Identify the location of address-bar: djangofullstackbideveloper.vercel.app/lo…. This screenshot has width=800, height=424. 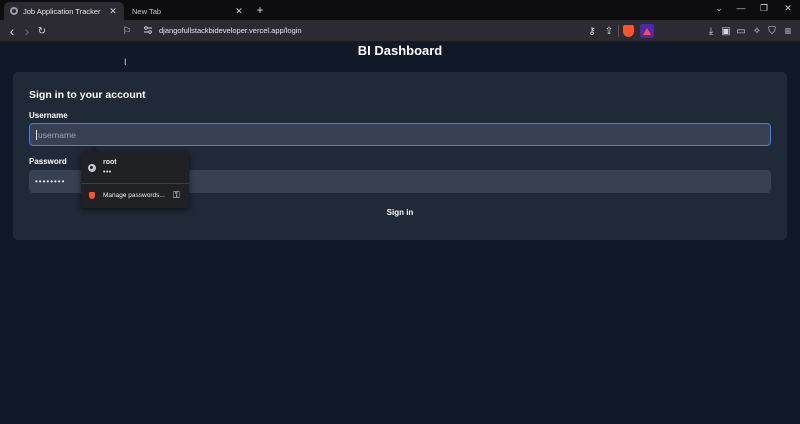
(230, 30).